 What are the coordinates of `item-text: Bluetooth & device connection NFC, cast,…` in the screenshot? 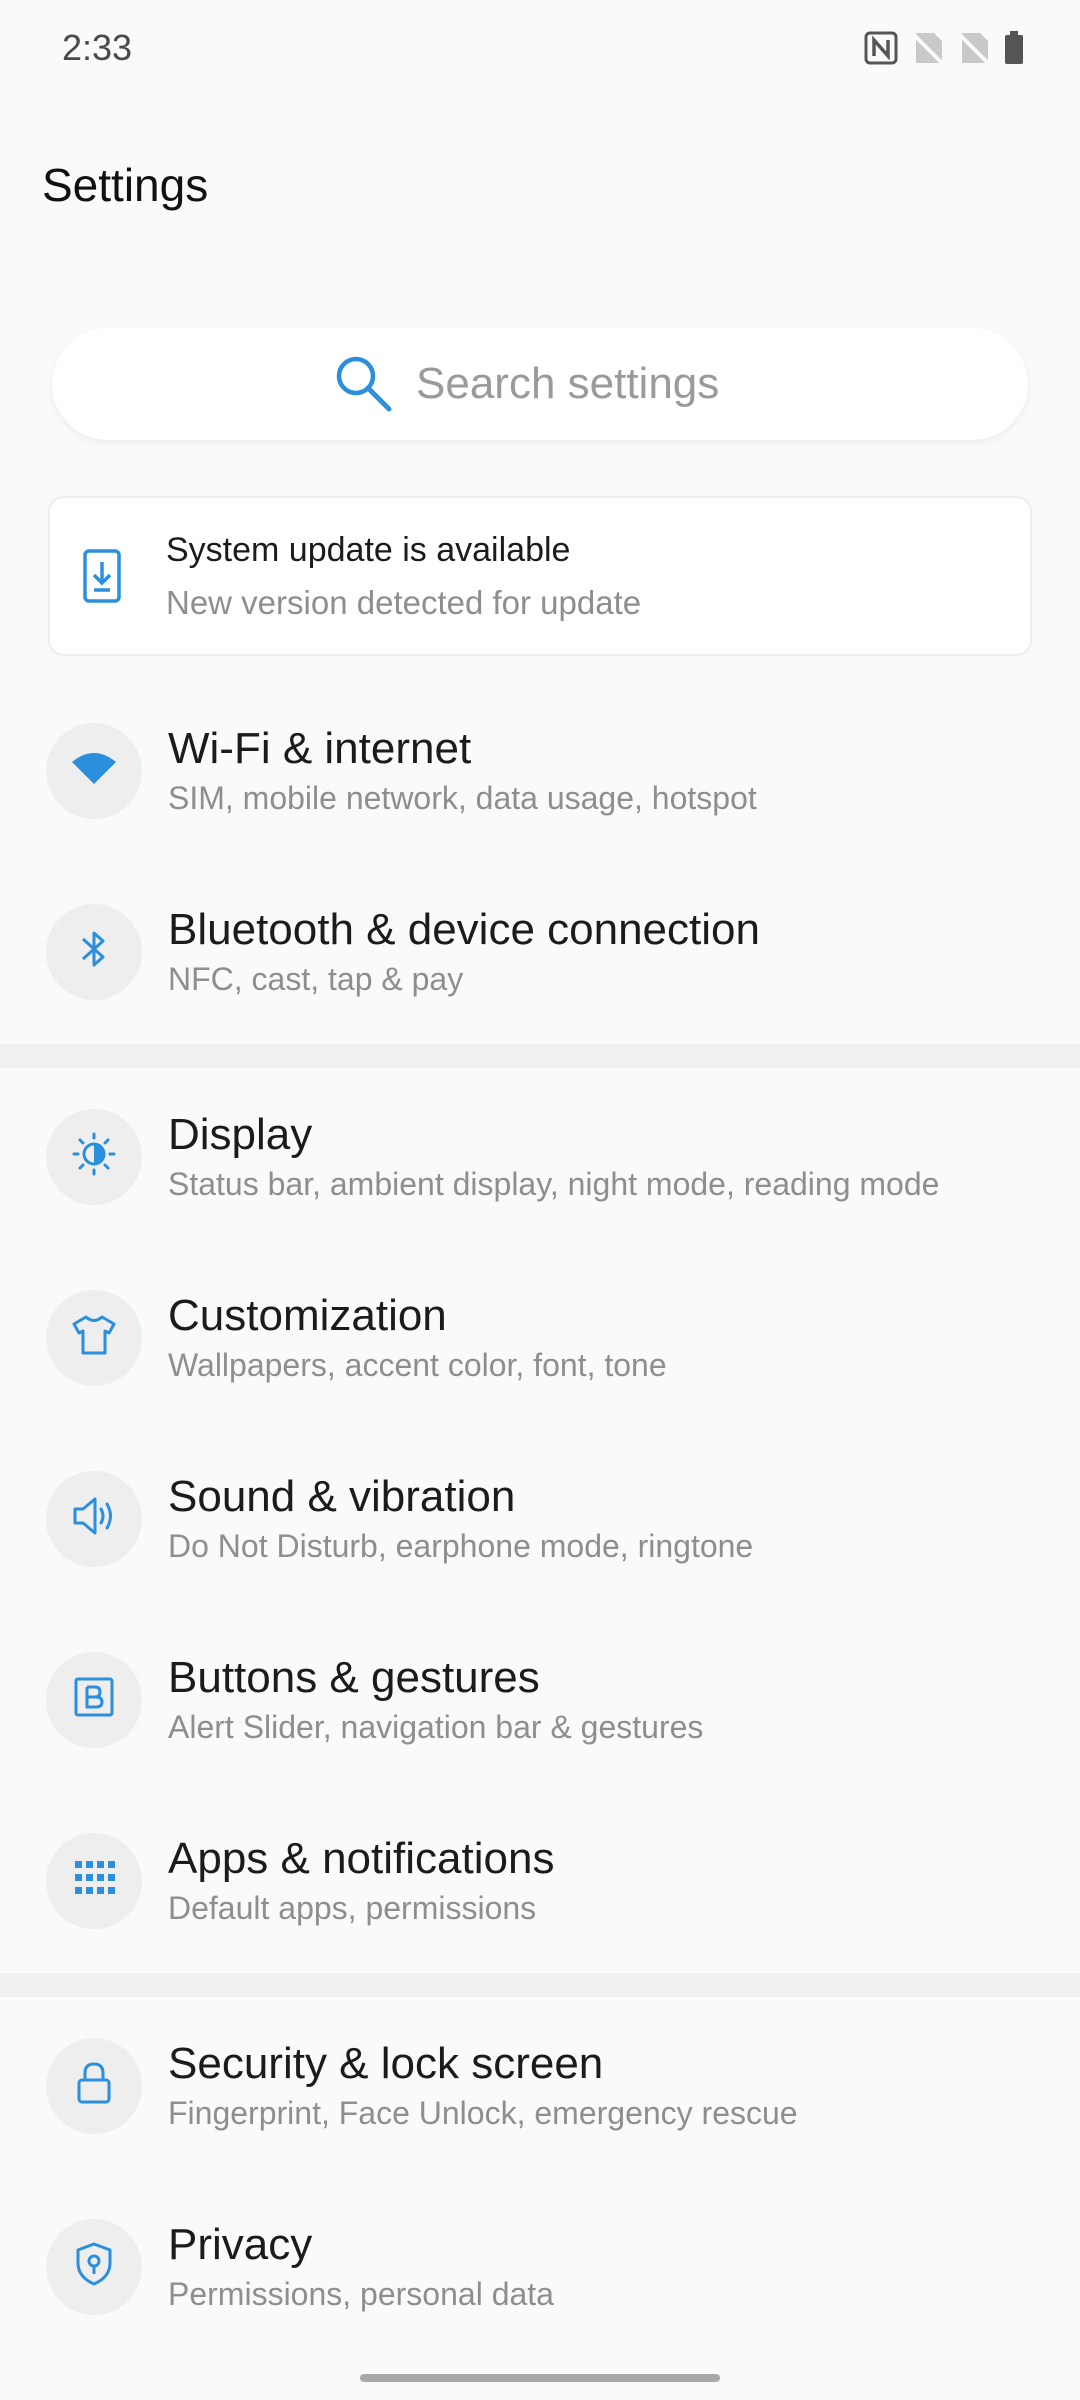 It's located at (464, 952).